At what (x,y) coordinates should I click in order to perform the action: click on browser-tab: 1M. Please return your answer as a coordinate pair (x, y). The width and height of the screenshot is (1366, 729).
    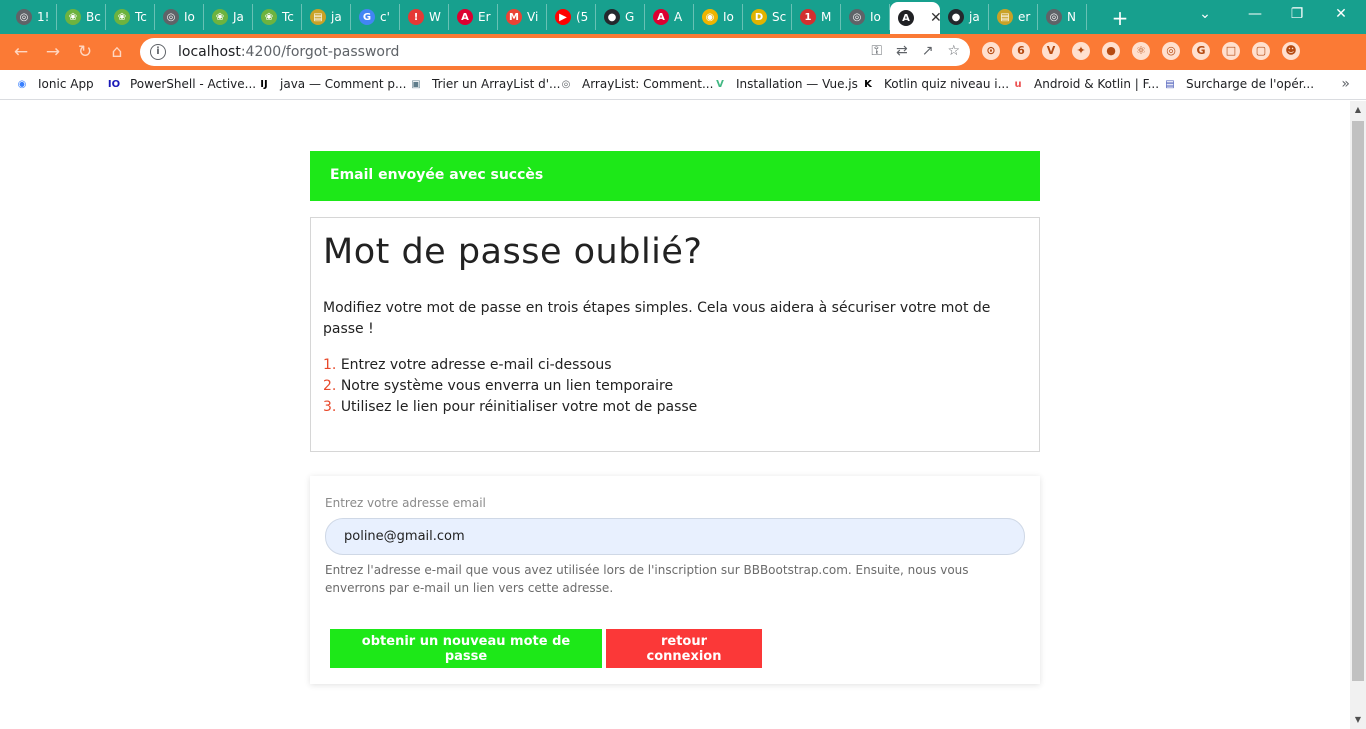
    Looking at the image, I should click on (816, 17).